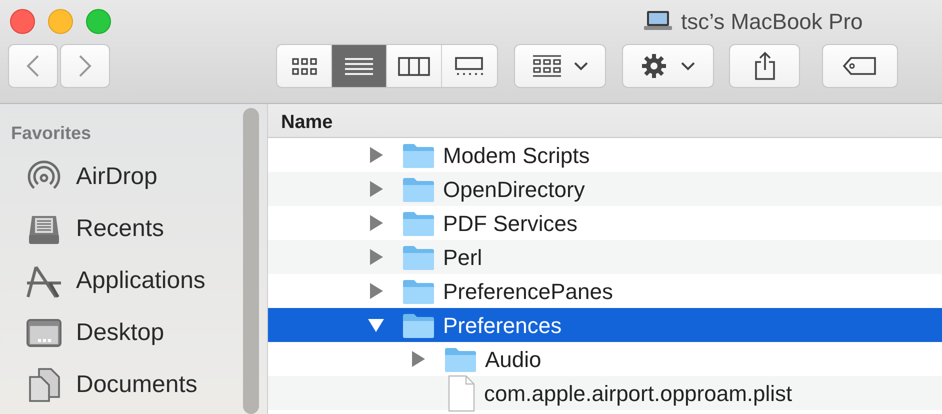 The height and width of the screenshot is (414, 942). I want to click on chevron-right-icon, so click(85, 66).